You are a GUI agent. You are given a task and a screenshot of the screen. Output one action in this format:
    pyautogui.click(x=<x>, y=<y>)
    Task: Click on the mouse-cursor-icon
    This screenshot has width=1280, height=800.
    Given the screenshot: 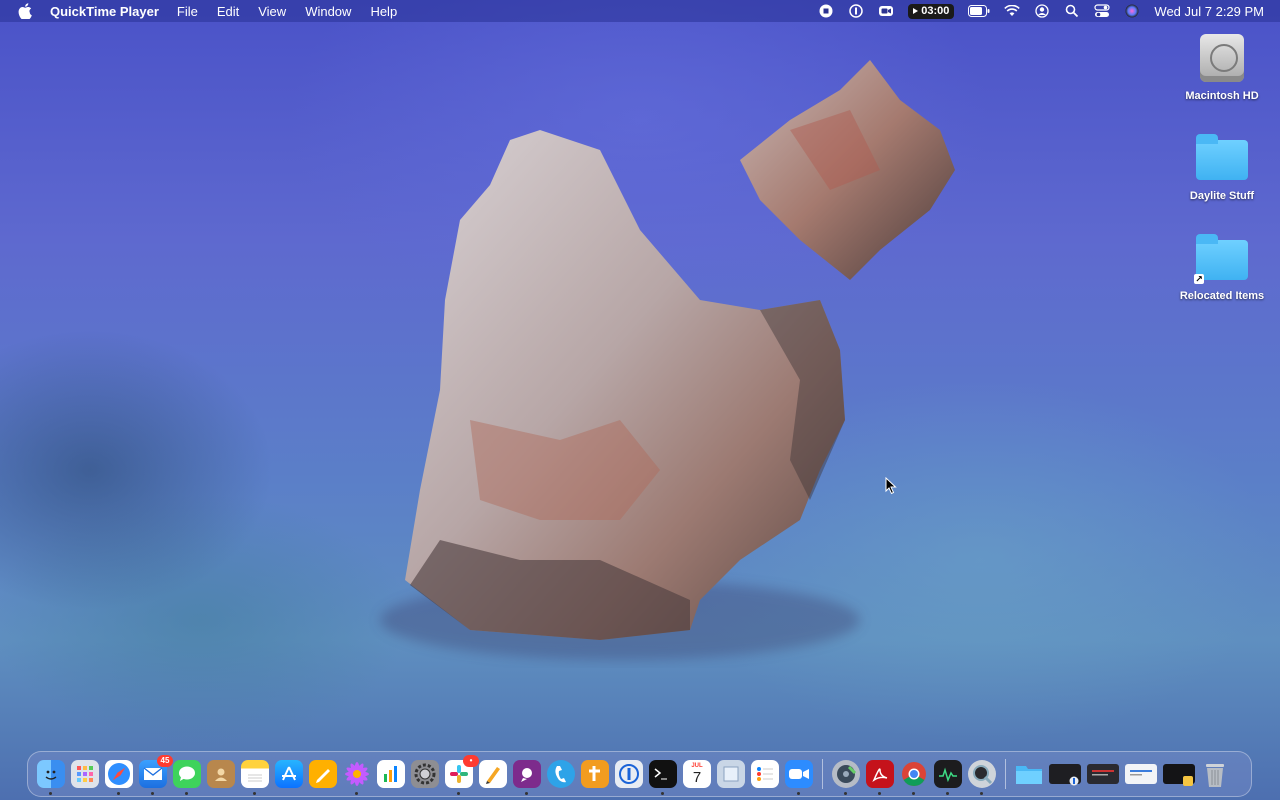 What is the action you would take?
    pyautogui.click(x=891, y=486)
    